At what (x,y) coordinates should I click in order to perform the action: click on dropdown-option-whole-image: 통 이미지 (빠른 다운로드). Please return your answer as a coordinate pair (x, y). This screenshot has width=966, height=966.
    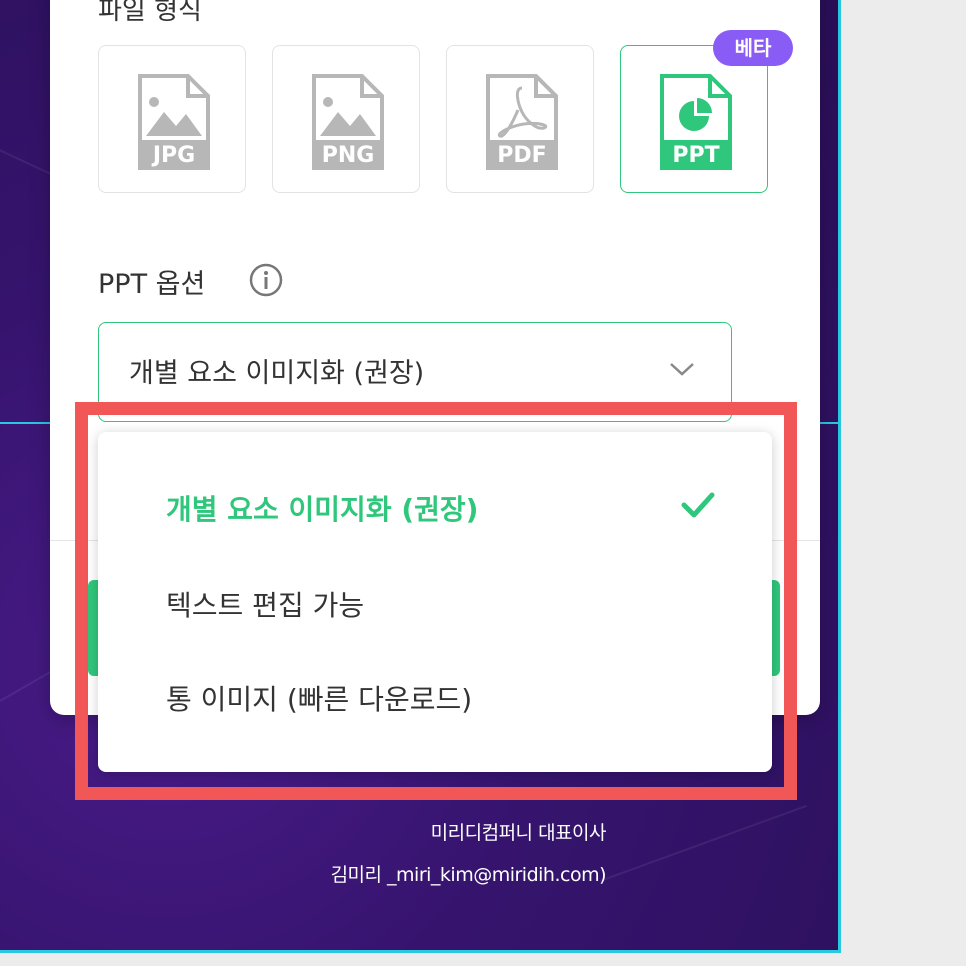
    Looking at the image, I should click on (319, 698).